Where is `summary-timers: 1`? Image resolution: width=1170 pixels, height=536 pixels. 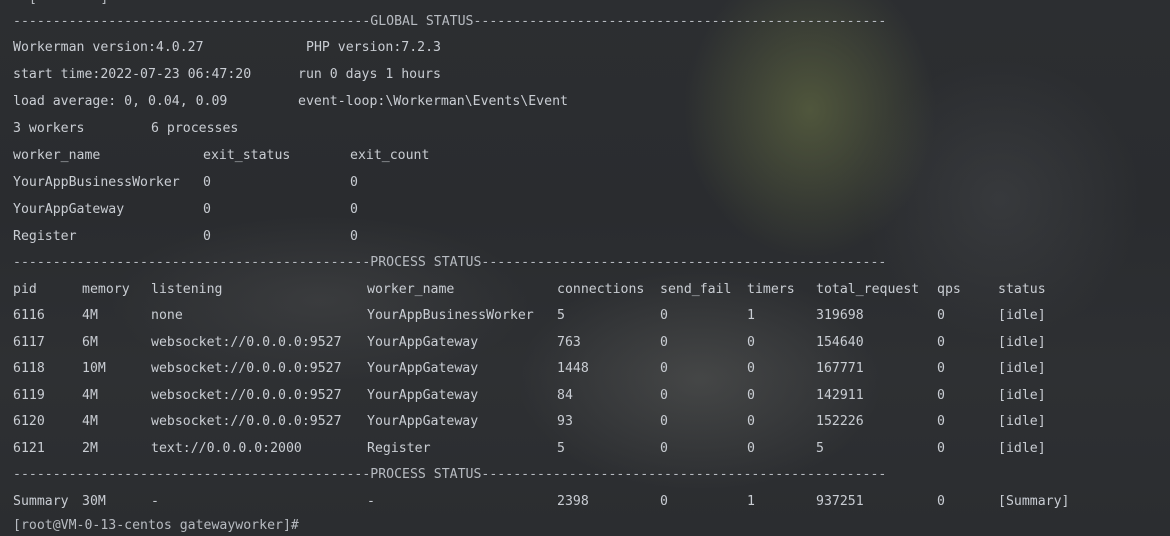 summary-timers: 1 is located at coordinates (751, 501).